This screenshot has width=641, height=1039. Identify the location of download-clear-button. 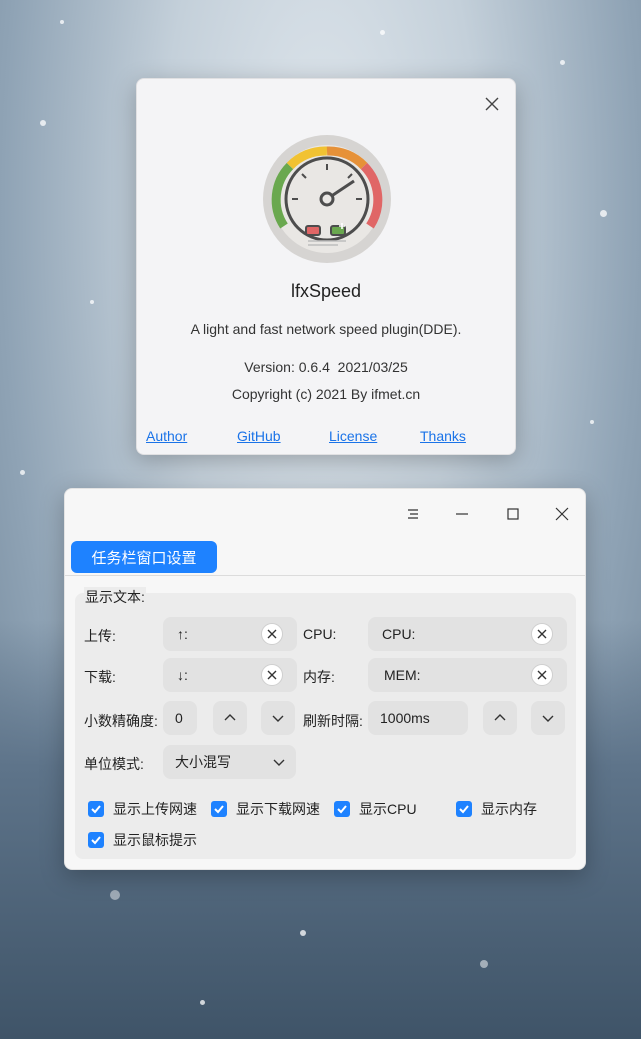
(272, 675).